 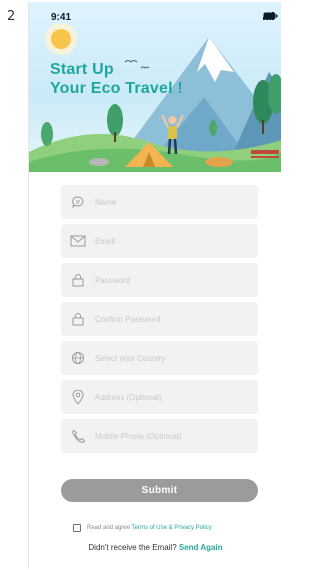 What do you see at coordinates (78, 241) in the screenshot?
I see `envelope-icon` at bounding box center [78, 241].